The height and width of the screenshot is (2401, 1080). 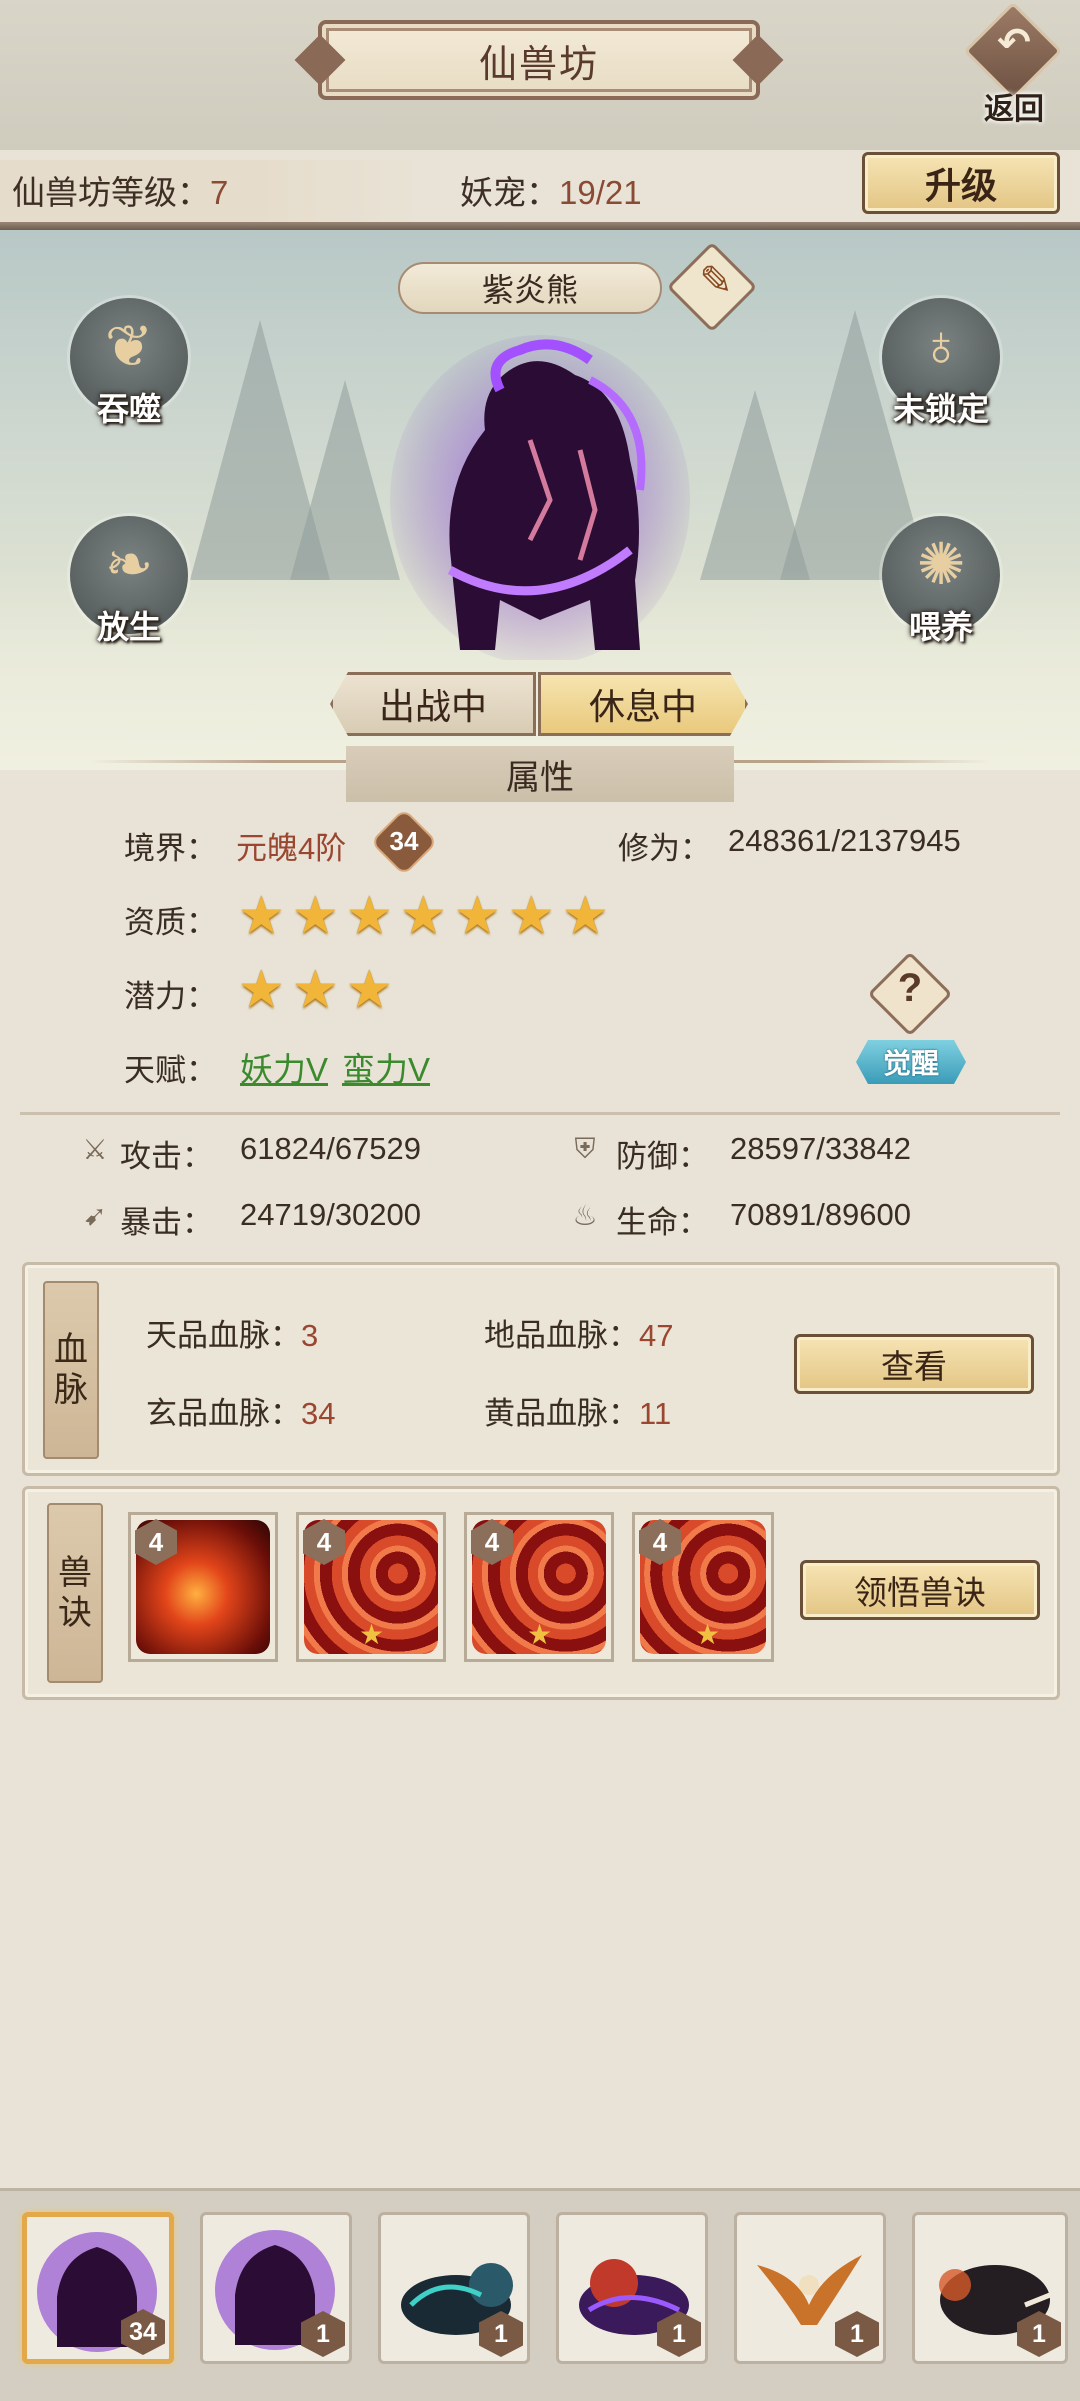 What do you see at coordinates (530, 288) in the screenshot?
I see `pet-name-plate: 紫炎熊` at bounding box center [530, 288].